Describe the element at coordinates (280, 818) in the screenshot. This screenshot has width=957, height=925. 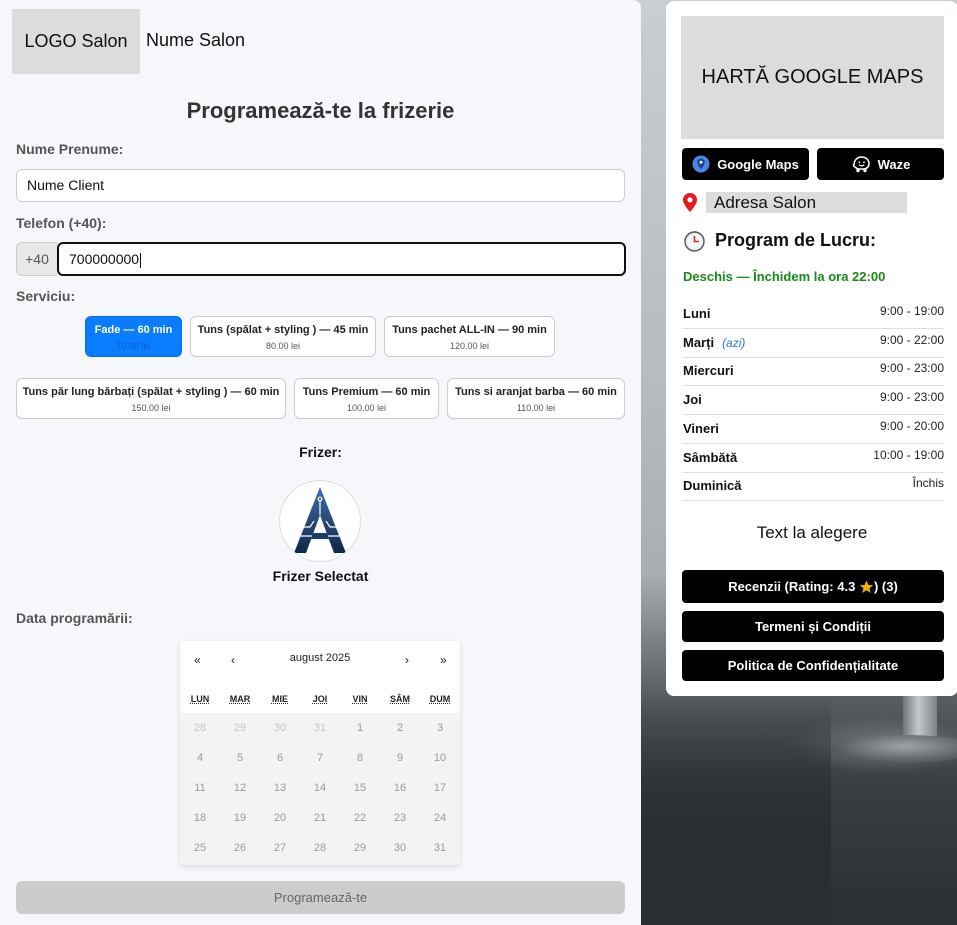
I see `calendar-day: 20` at that location.